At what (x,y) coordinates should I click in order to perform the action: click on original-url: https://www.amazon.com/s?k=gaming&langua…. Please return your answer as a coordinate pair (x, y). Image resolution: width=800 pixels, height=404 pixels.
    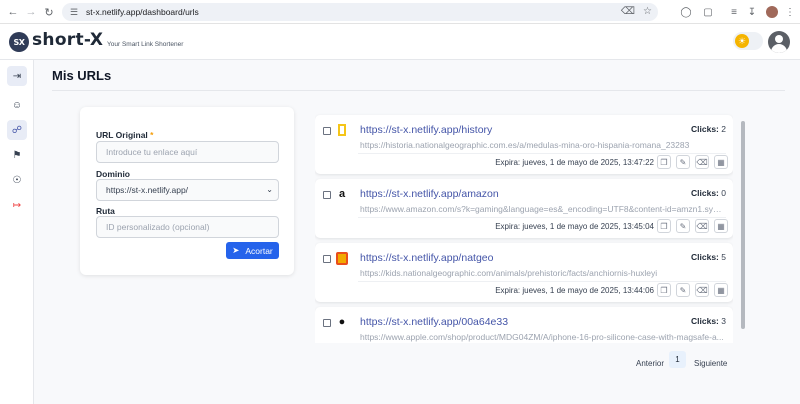
    Looking at the image, I should click on (542, 209).